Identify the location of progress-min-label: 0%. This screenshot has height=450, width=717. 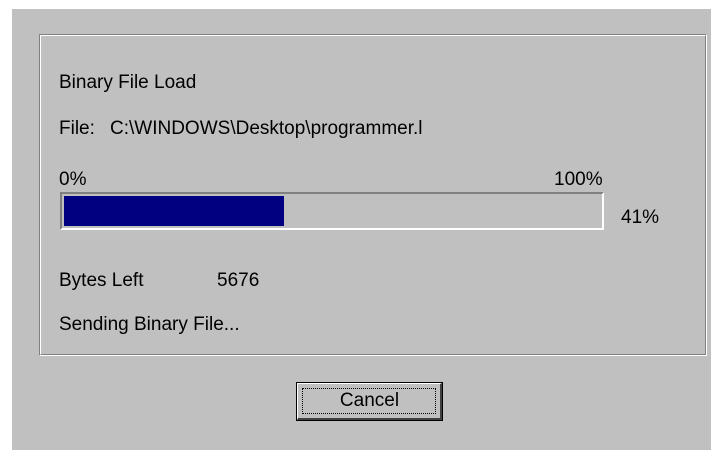
(73, 179).